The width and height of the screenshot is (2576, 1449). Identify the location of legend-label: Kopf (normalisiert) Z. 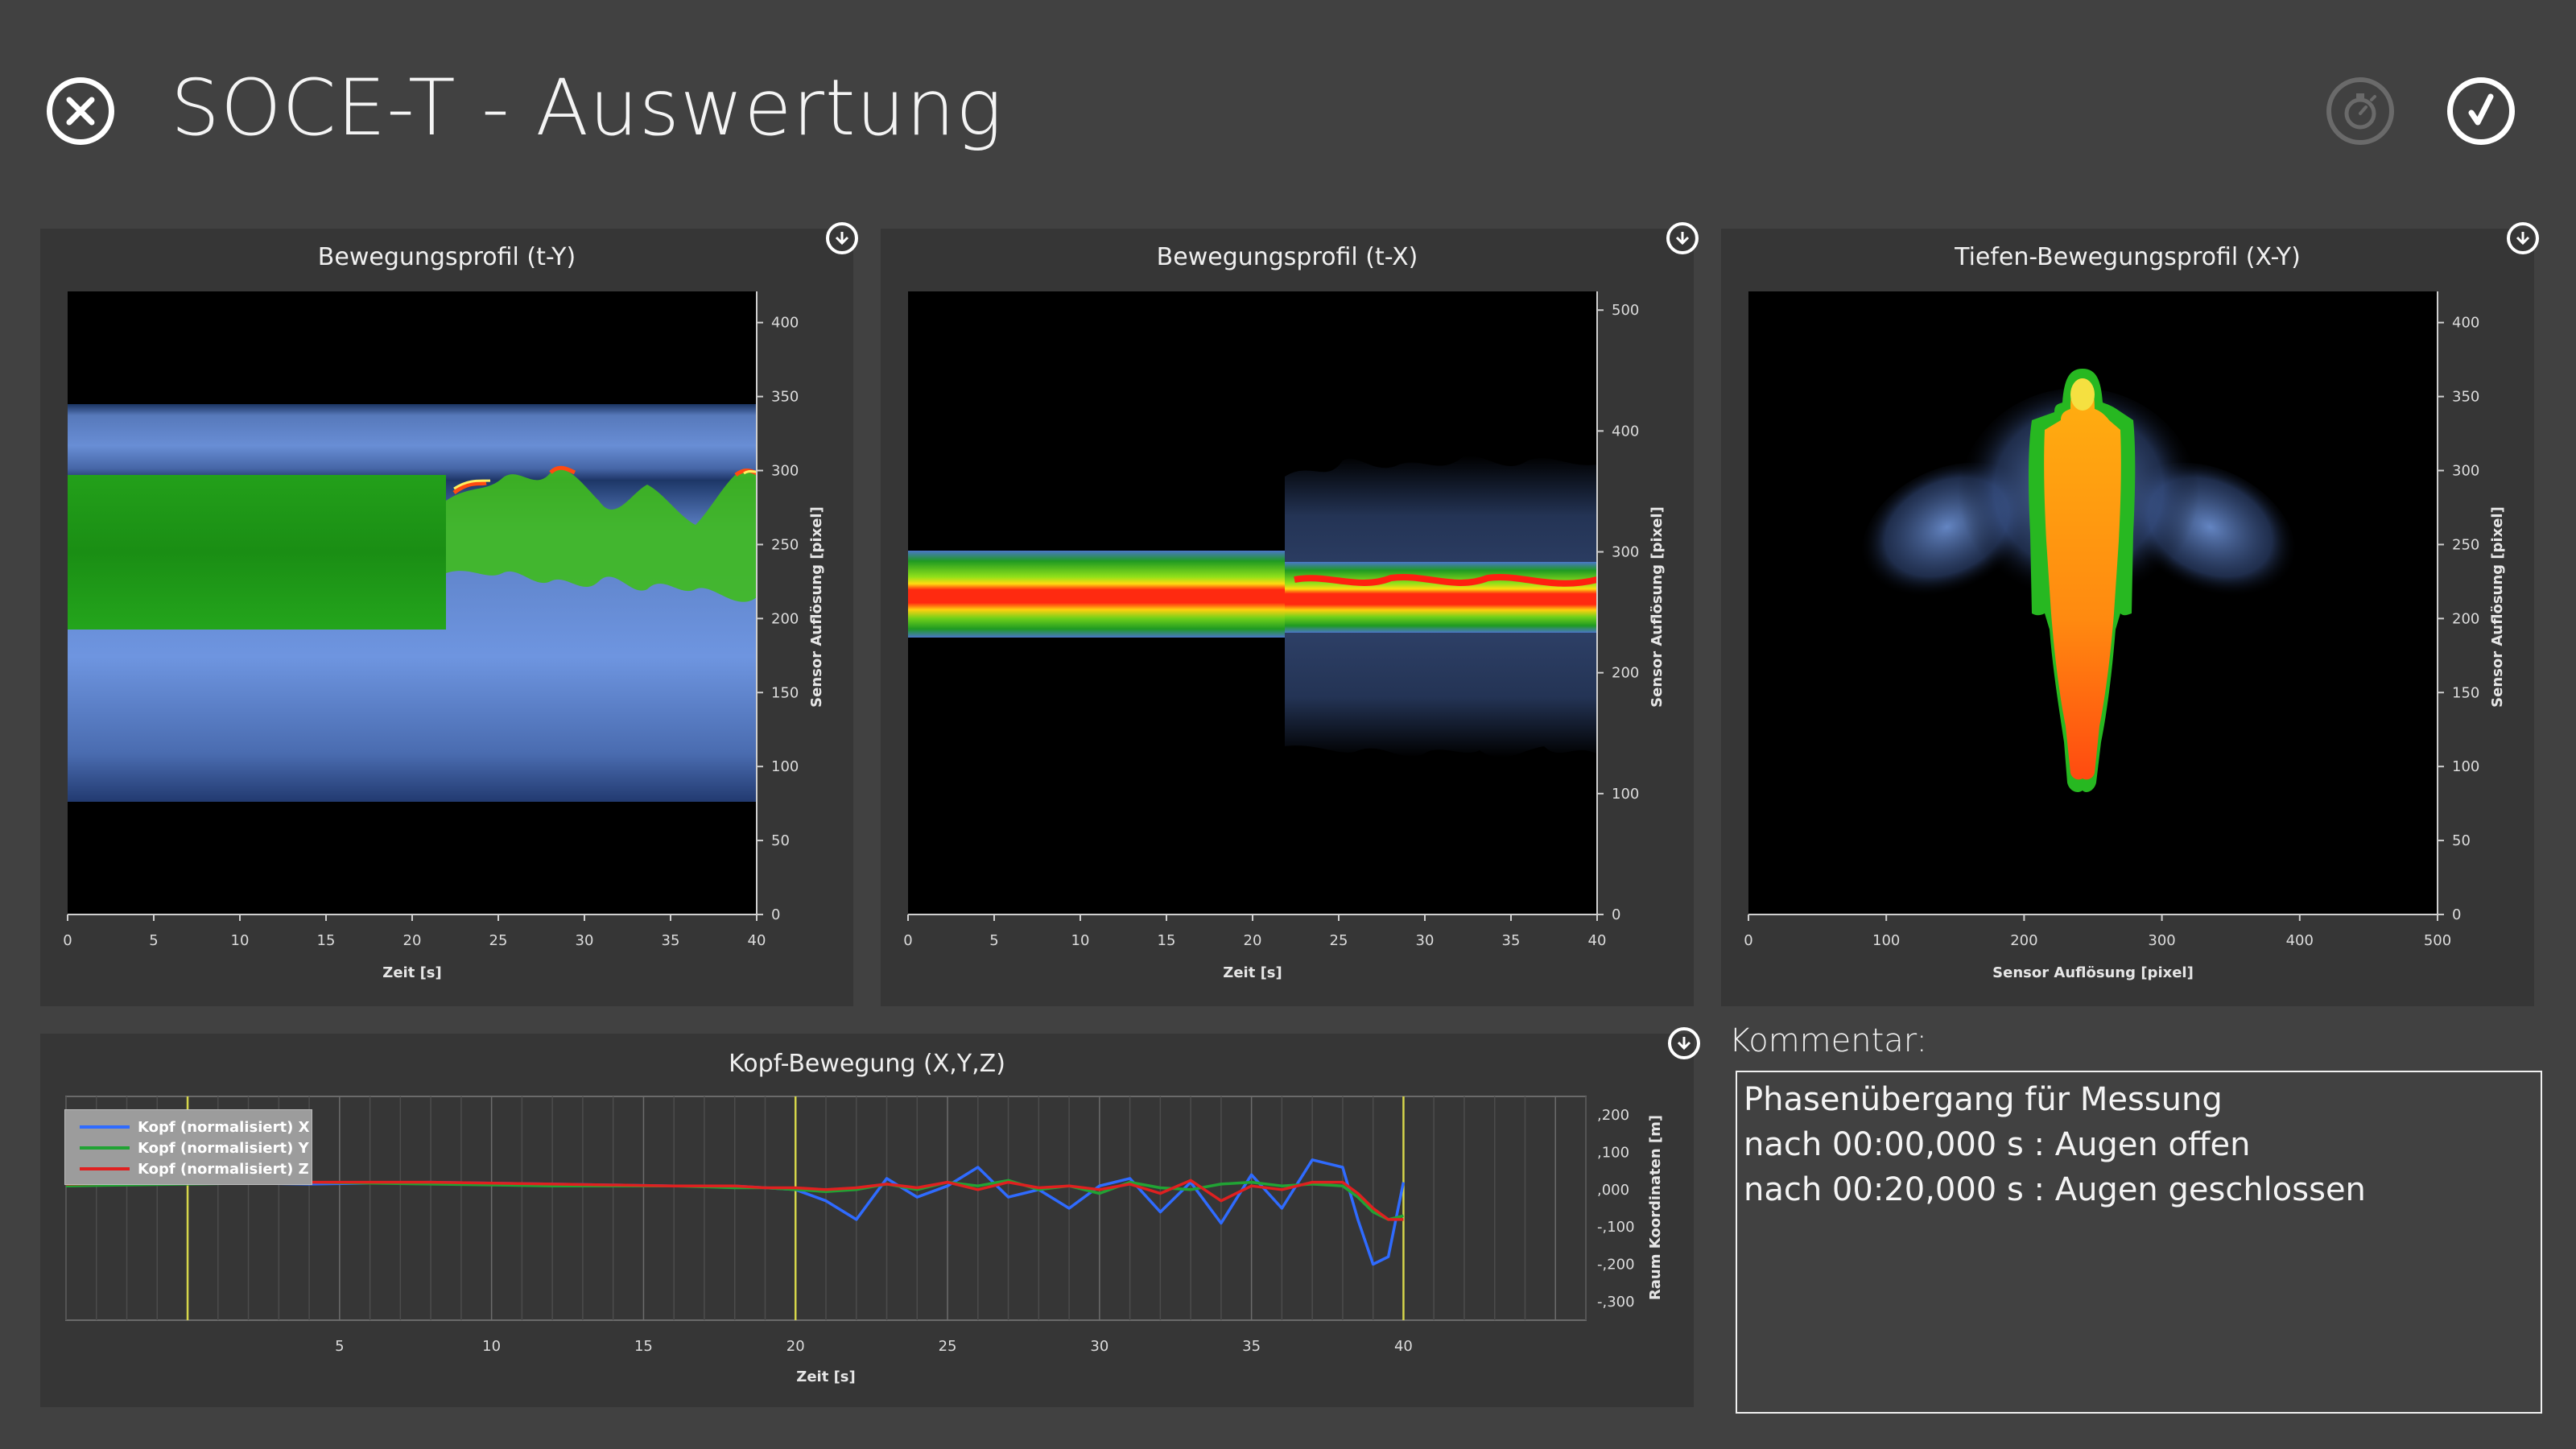
(223, 1169).